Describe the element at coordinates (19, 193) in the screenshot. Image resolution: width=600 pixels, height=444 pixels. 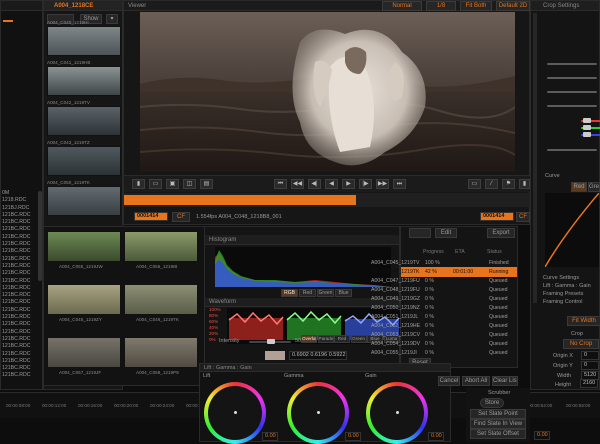
I see `list-item: 0M` at that location.